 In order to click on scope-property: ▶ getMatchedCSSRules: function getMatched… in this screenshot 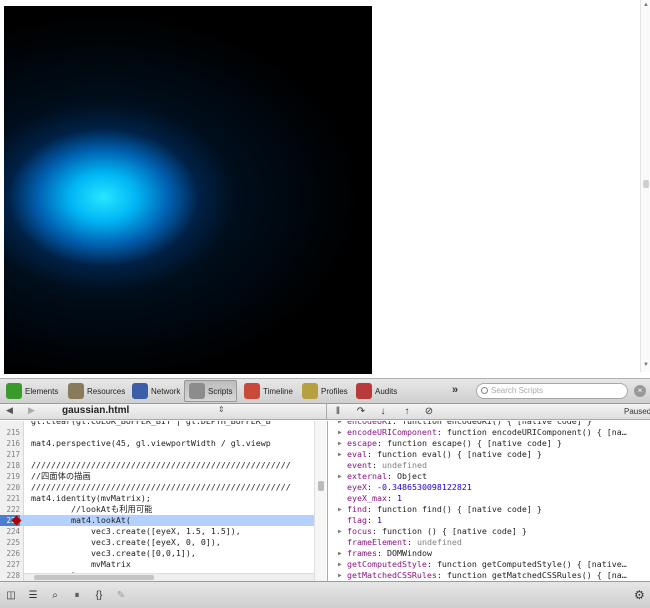, I will do `click(487, 575)`.